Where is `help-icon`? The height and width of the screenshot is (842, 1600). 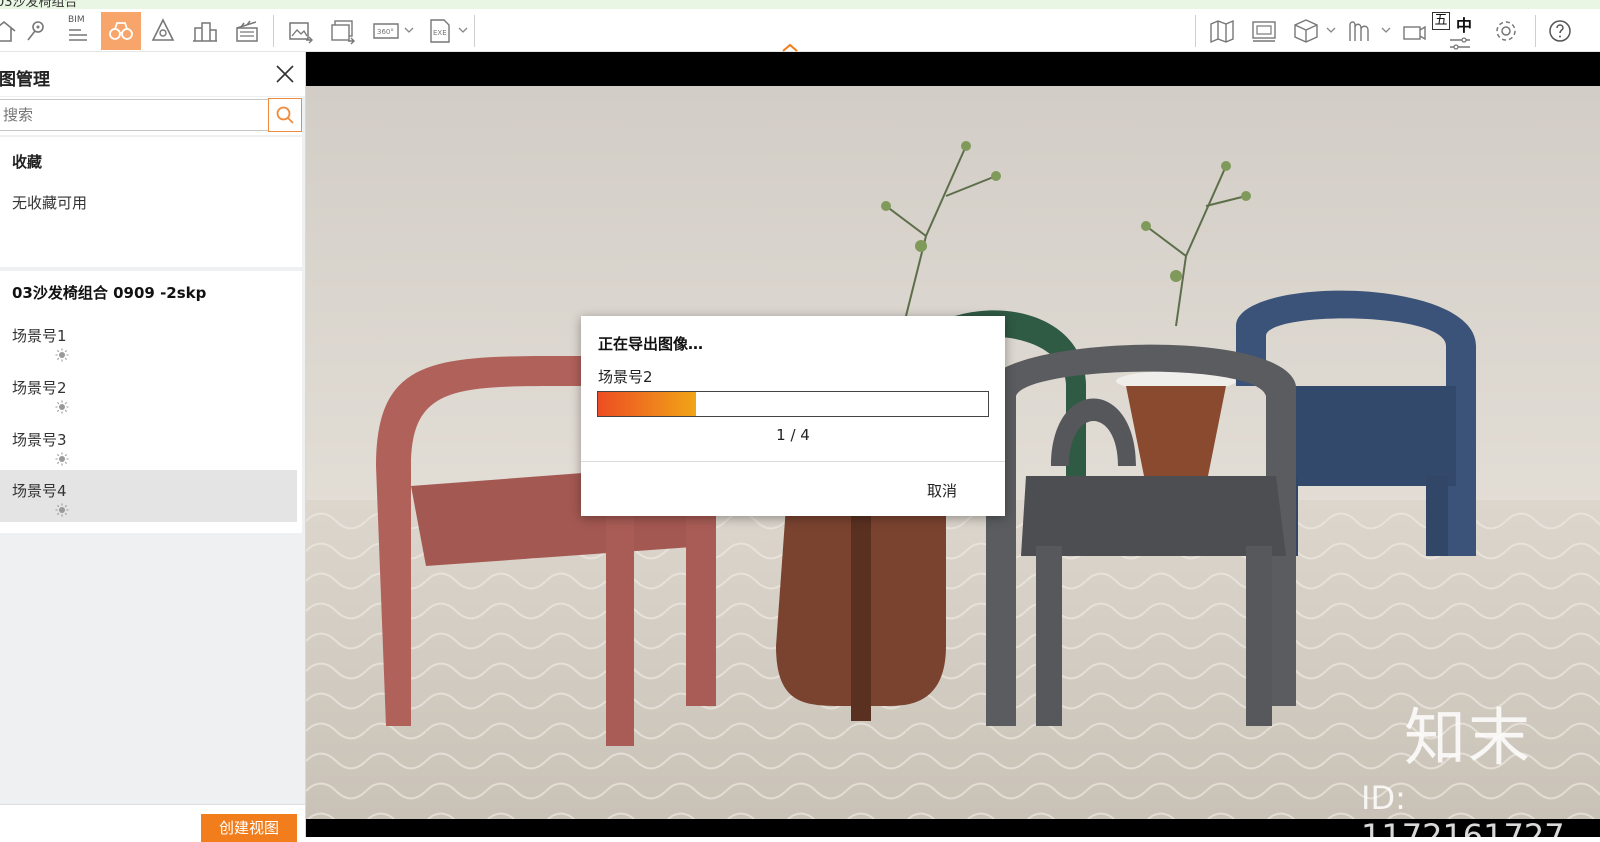
help-icon is located at coordinates (1560, 31).